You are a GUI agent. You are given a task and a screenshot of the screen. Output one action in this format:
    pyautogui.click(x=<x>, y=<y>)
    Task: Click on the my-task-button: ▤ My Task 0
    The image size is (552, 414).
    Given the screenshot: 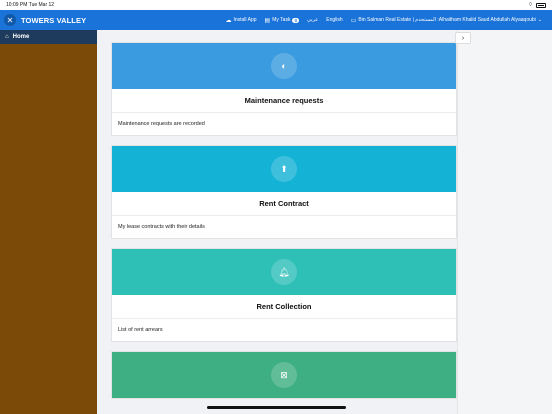 What is the action you would take?
    pyautogui.click(x=282, y=20)
    